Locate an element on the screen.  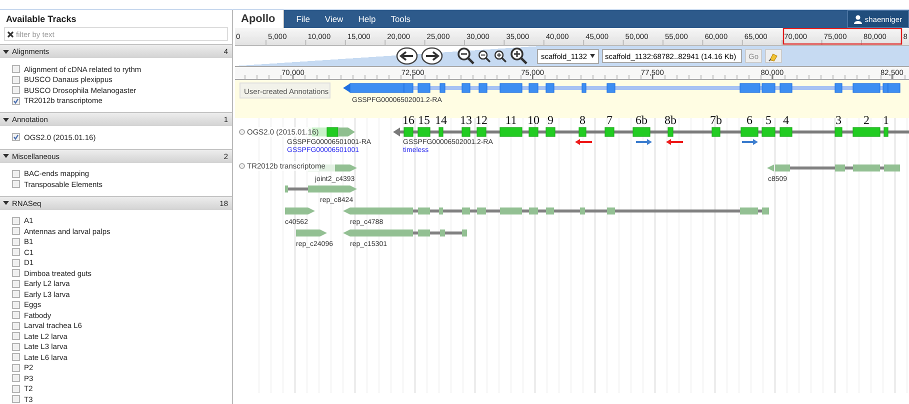
highlight-button is located at coordinates (773, 56).